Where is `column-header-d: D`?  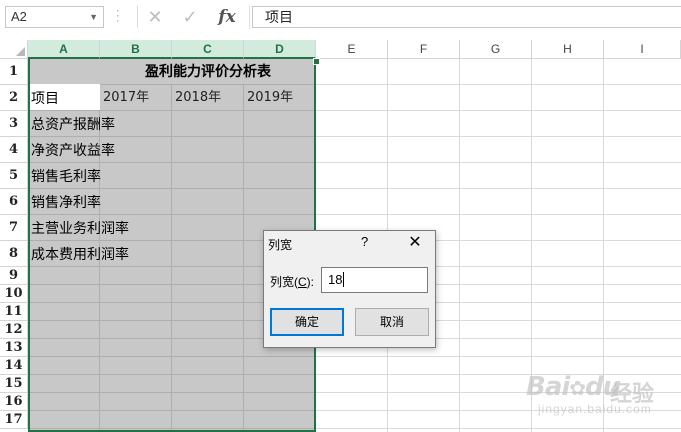
column-header-d: D is located at coordinates (280, 49).